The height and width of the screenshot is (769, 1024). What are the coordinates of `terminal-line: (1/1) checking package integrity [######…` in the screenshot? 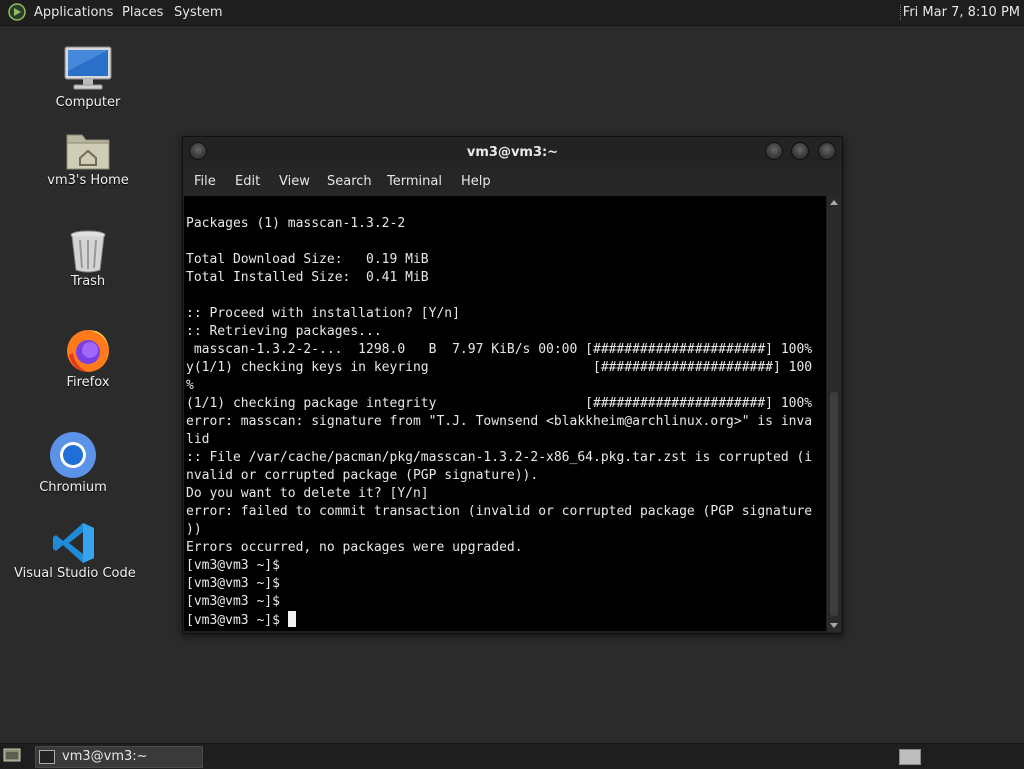 It's located at (499, 403).